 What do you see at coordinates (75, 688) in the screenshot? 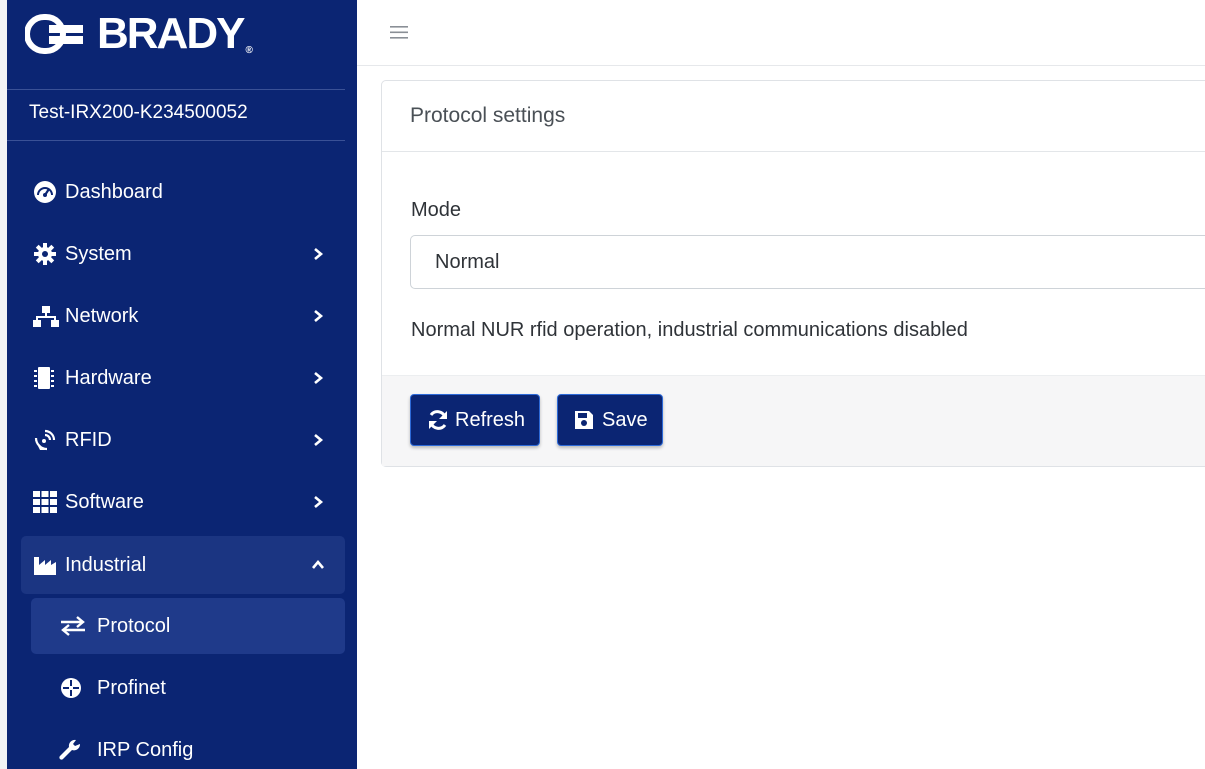
I see `crosshairs-icon` at bounding box center [75, 688].